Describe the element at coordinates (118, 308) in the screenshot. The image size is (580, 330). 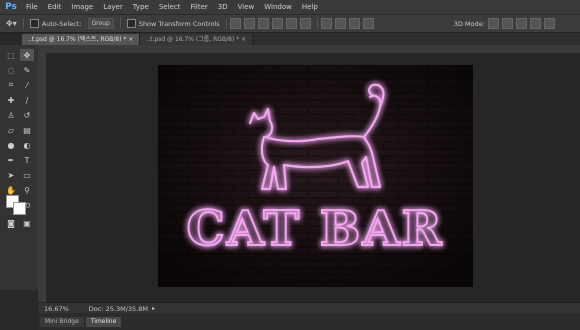
I see `document-size: Doc: 25.3M/35.8M` at that location.